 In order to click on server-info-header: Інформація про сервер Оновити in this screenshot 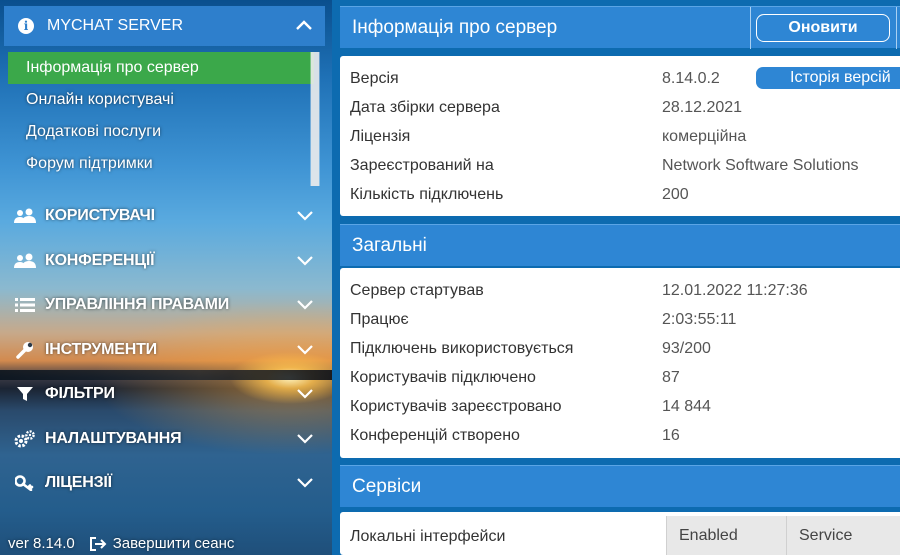, I will do `click(620, 27)`.